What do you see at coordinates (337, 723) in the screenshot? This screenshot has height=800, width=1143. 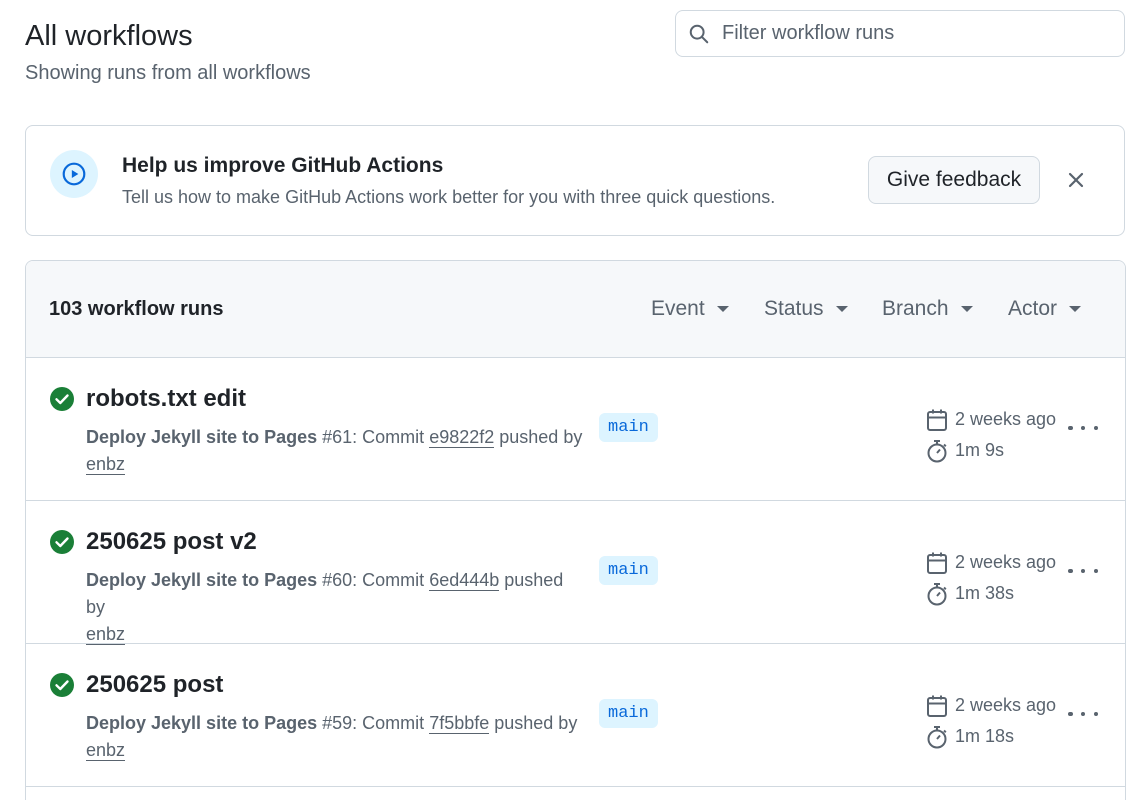 I see `run-number: #59` at bounding box center [337, 723].